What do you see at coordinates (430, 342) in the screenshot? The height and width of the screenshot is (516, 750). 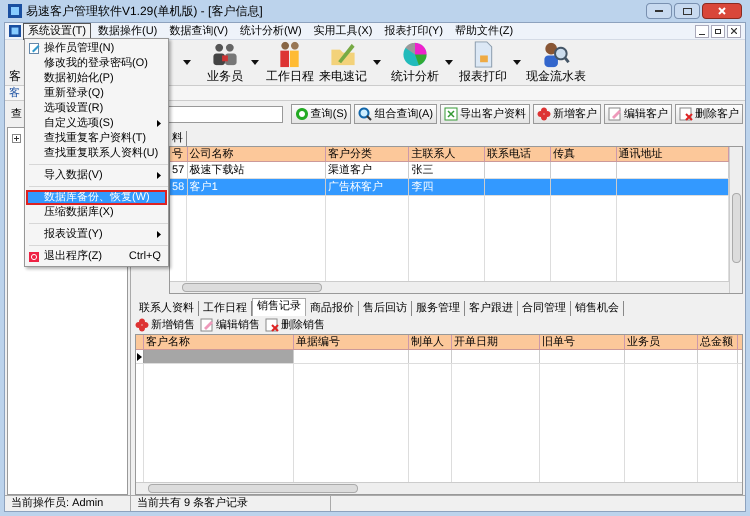 I see `column-header: 制单人` at bounding box center [430, 342].